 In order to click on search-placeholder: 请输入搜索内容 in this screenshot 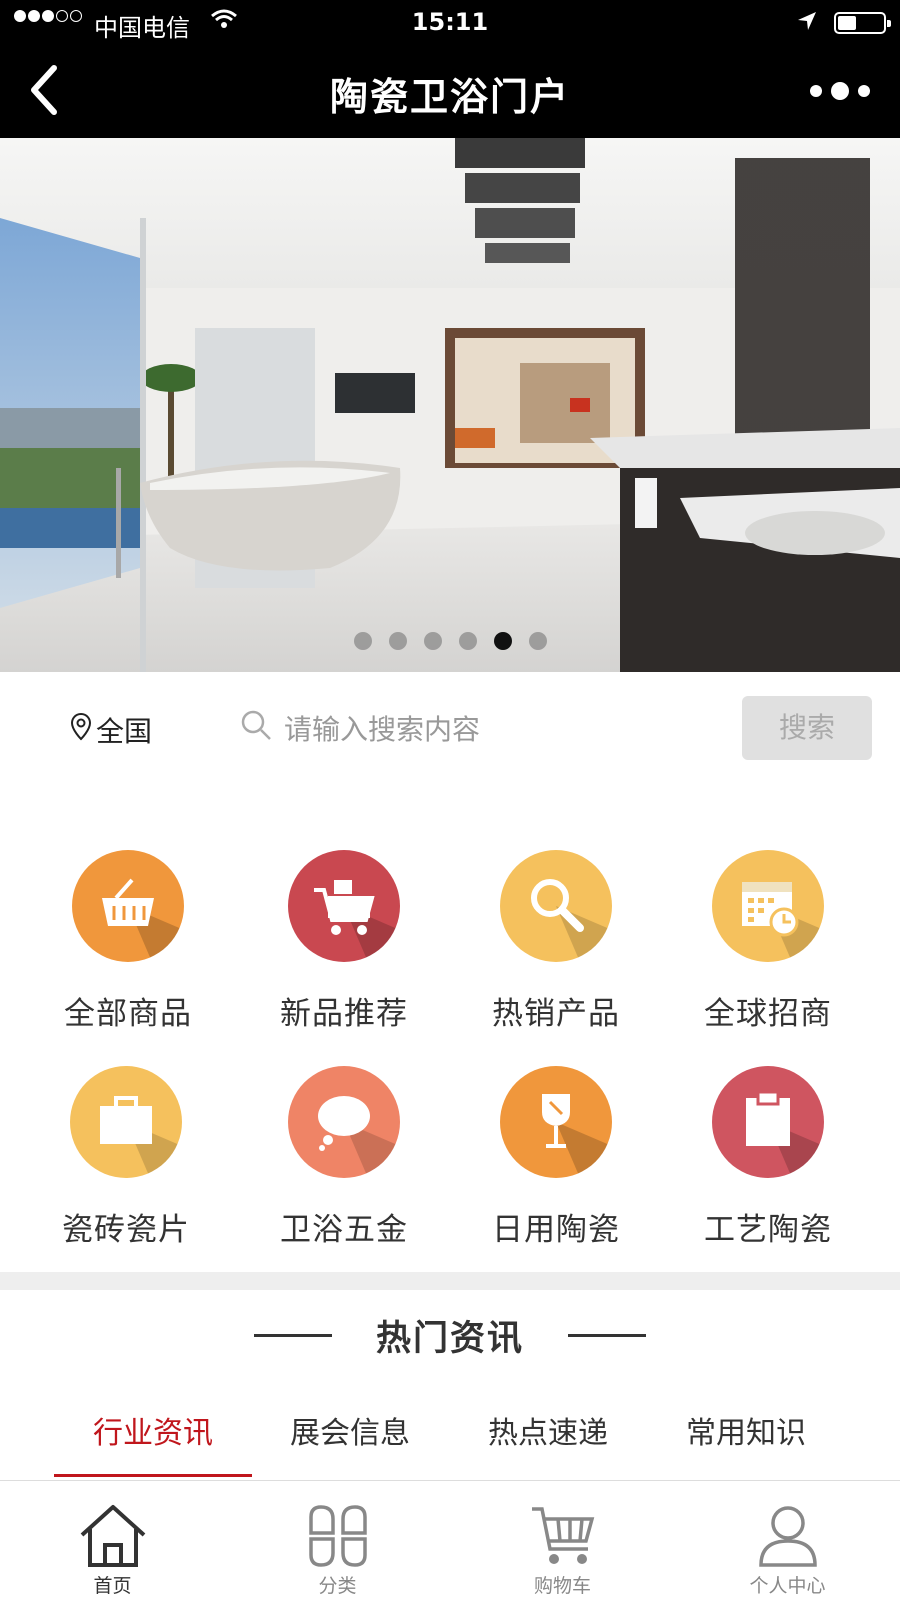, I will do `click(382, 729)`.